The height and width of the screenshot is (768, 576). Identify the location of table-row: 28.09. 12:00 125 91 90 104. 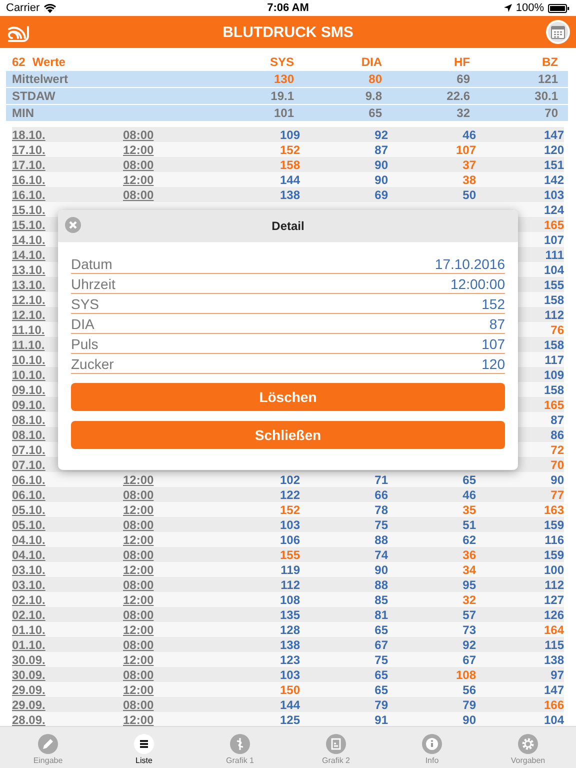
(288, 719).